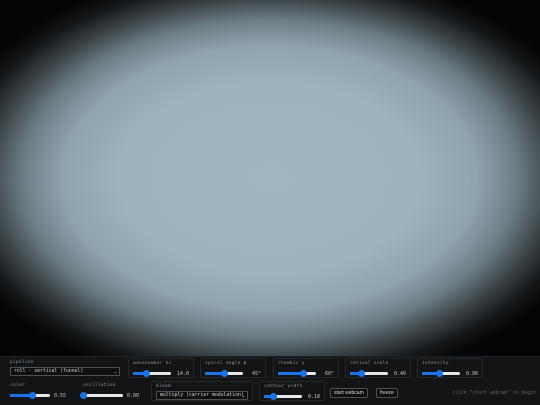 The image size is (540, 405). I want to click on status-hint: click "start webcam" to begin, so click(494, 393).